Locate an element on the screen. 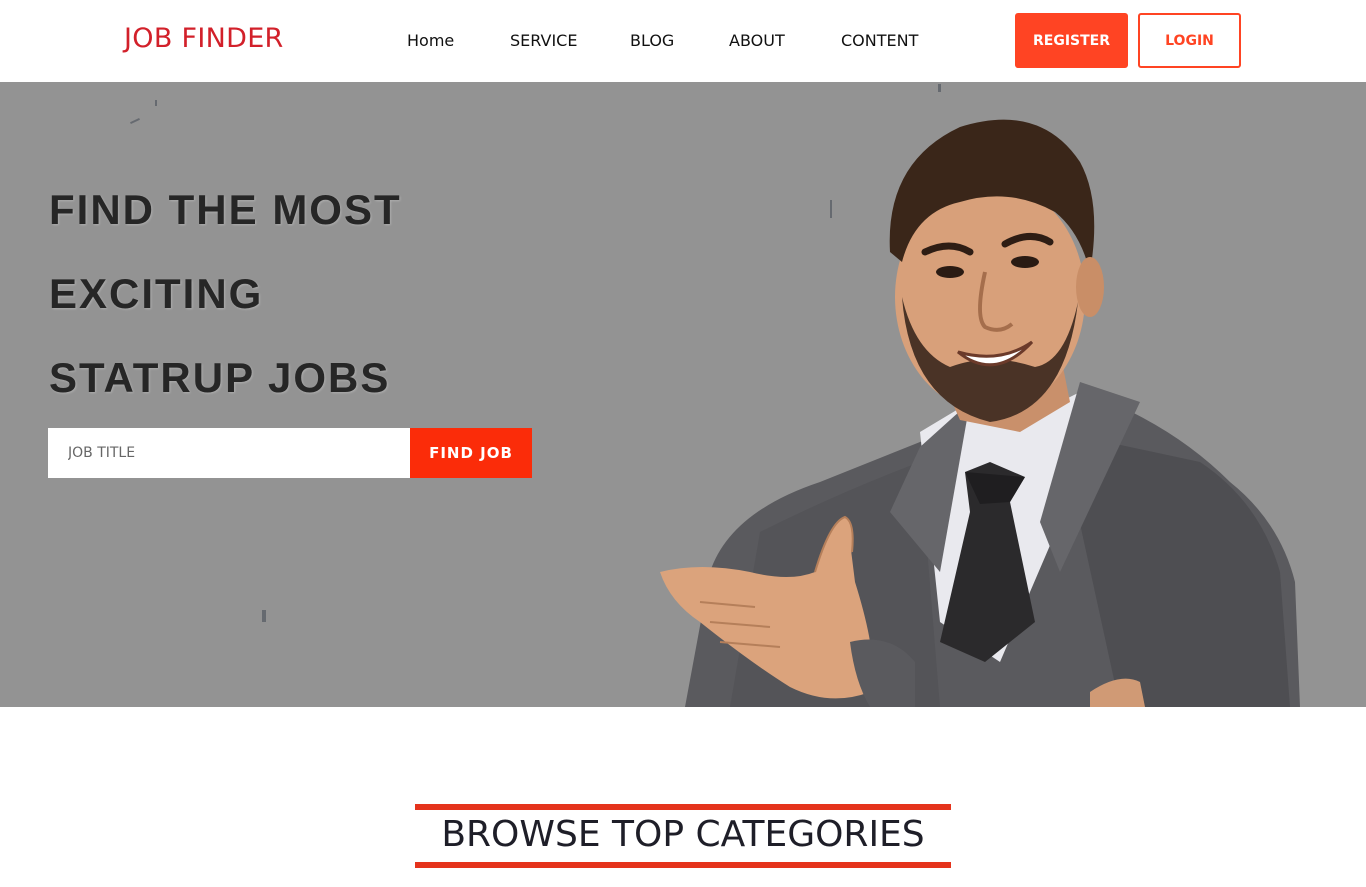 This screenshot has height=887, width=1366. hero-headline-line-2: EXCITING is located at coordinates (156, 293).